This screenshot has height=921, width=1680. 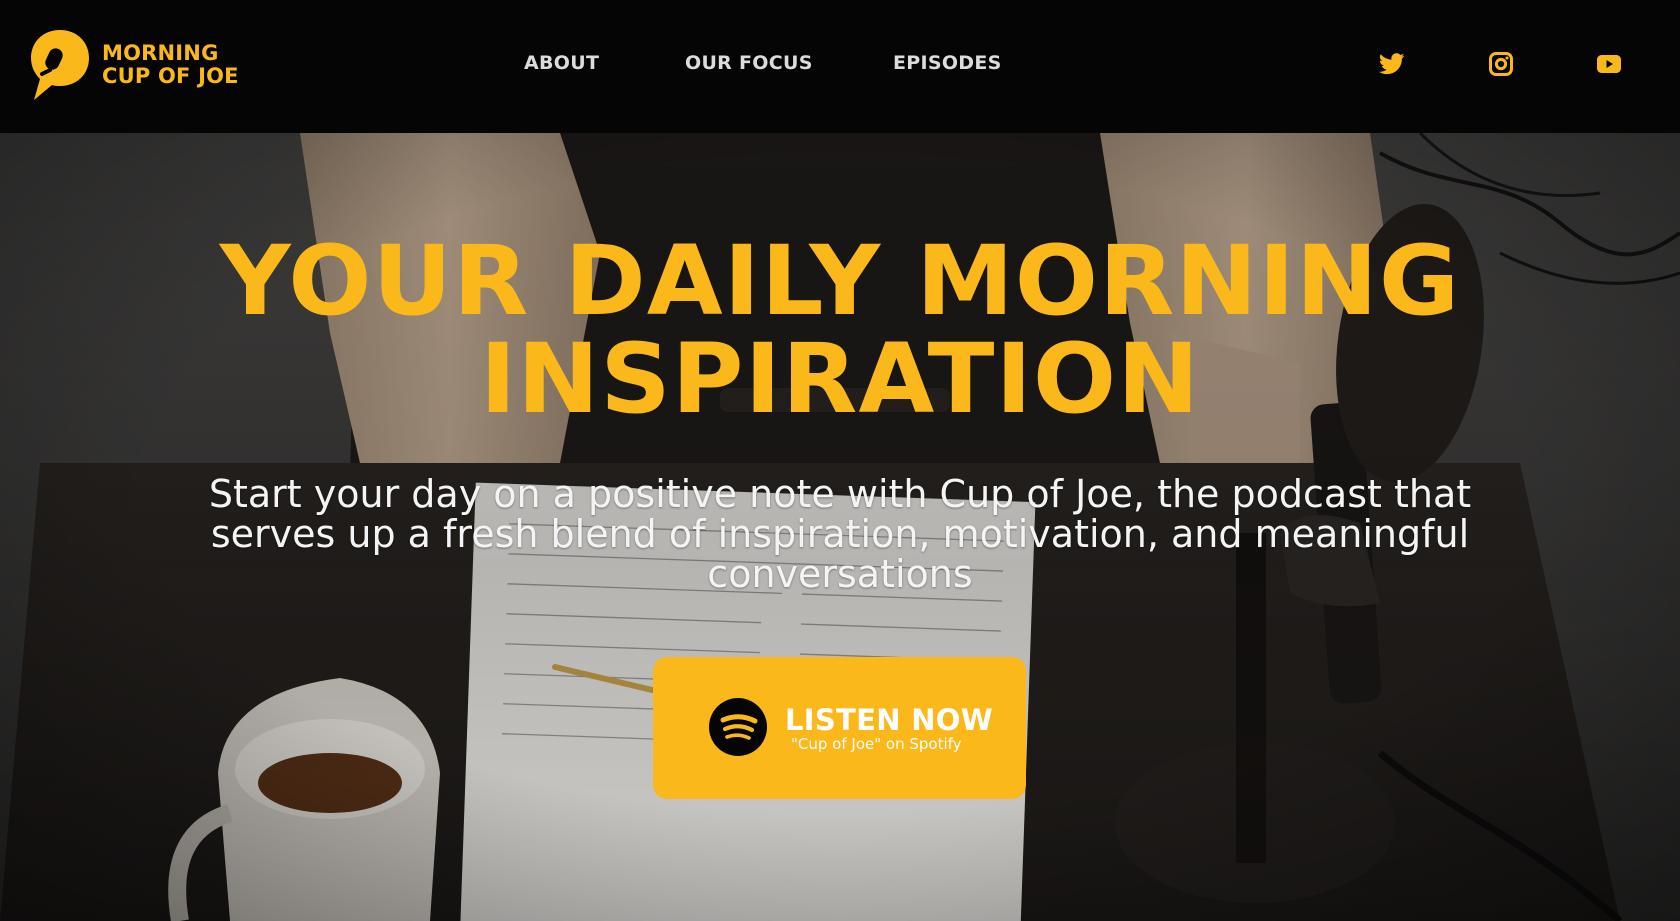 What do you see at coordinates (876, 744) in the screenshot?
I see `listen-now-sublabel: "Cup of Joe" on Spotify` at bounding box center [876, 744].